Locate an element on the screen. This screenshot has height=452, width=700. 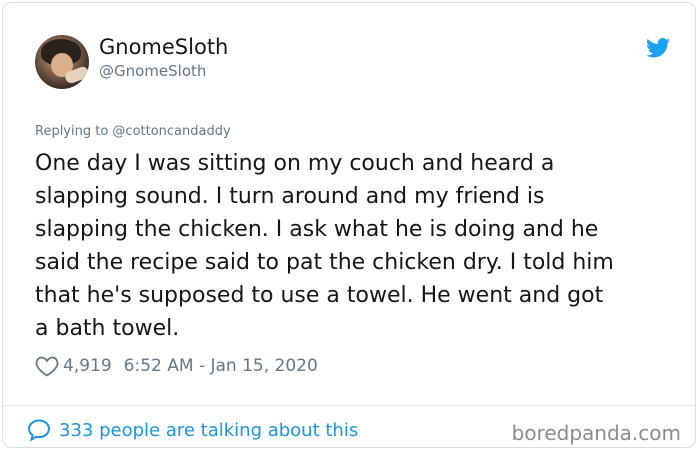
tweet-meta: 4,919 6:52 AM - Jan 15, 2020 is located at coordinates (176, 366).